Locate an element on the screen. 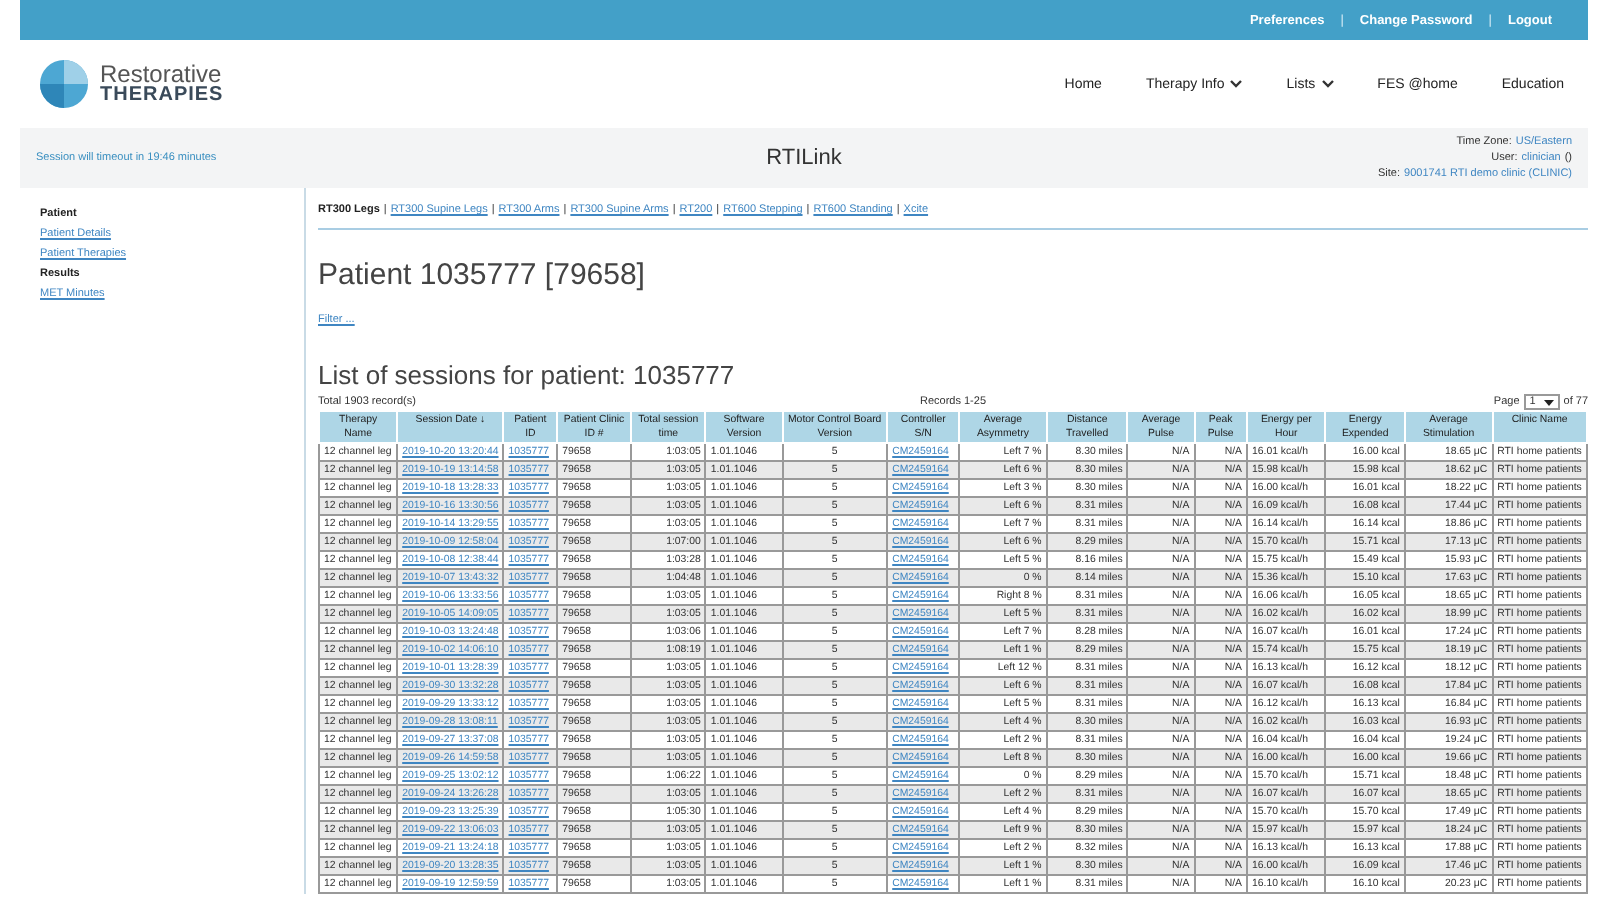 This screenshot has height=914, width=1608. patient-title: Patient 1035777 [79658] is located at coordinates (482, 275).